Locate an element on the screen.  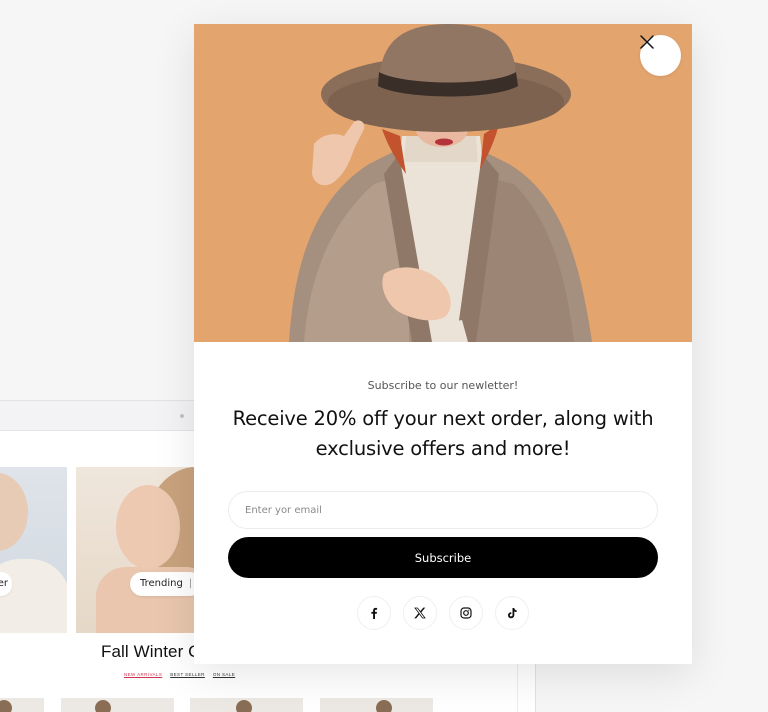
hero-tag-label: er is located at coordinates (4, 583).